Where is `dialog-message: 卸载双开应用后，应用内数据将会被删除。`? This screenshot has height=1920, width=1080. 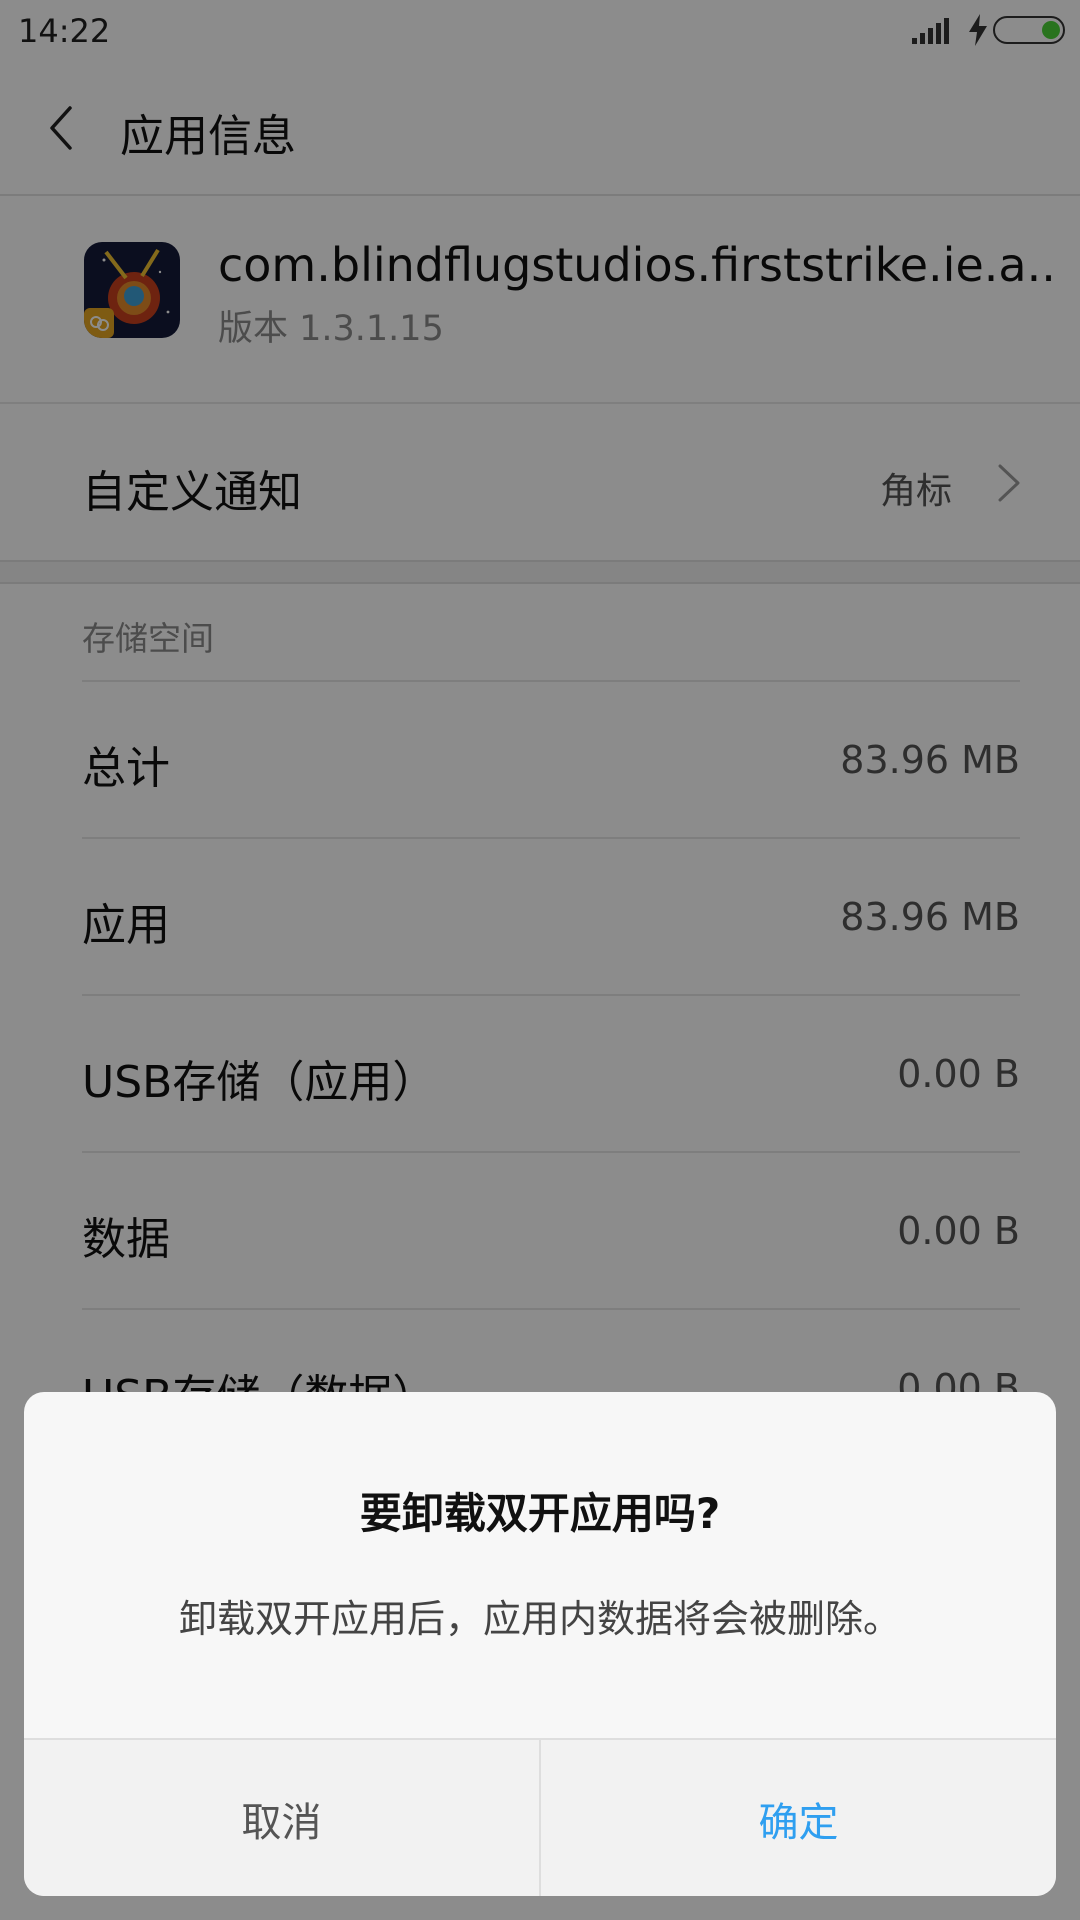
dialog-message: 卸载双开应用后，应用内数据将会被删除。 is located at coordinates (539, 1619).